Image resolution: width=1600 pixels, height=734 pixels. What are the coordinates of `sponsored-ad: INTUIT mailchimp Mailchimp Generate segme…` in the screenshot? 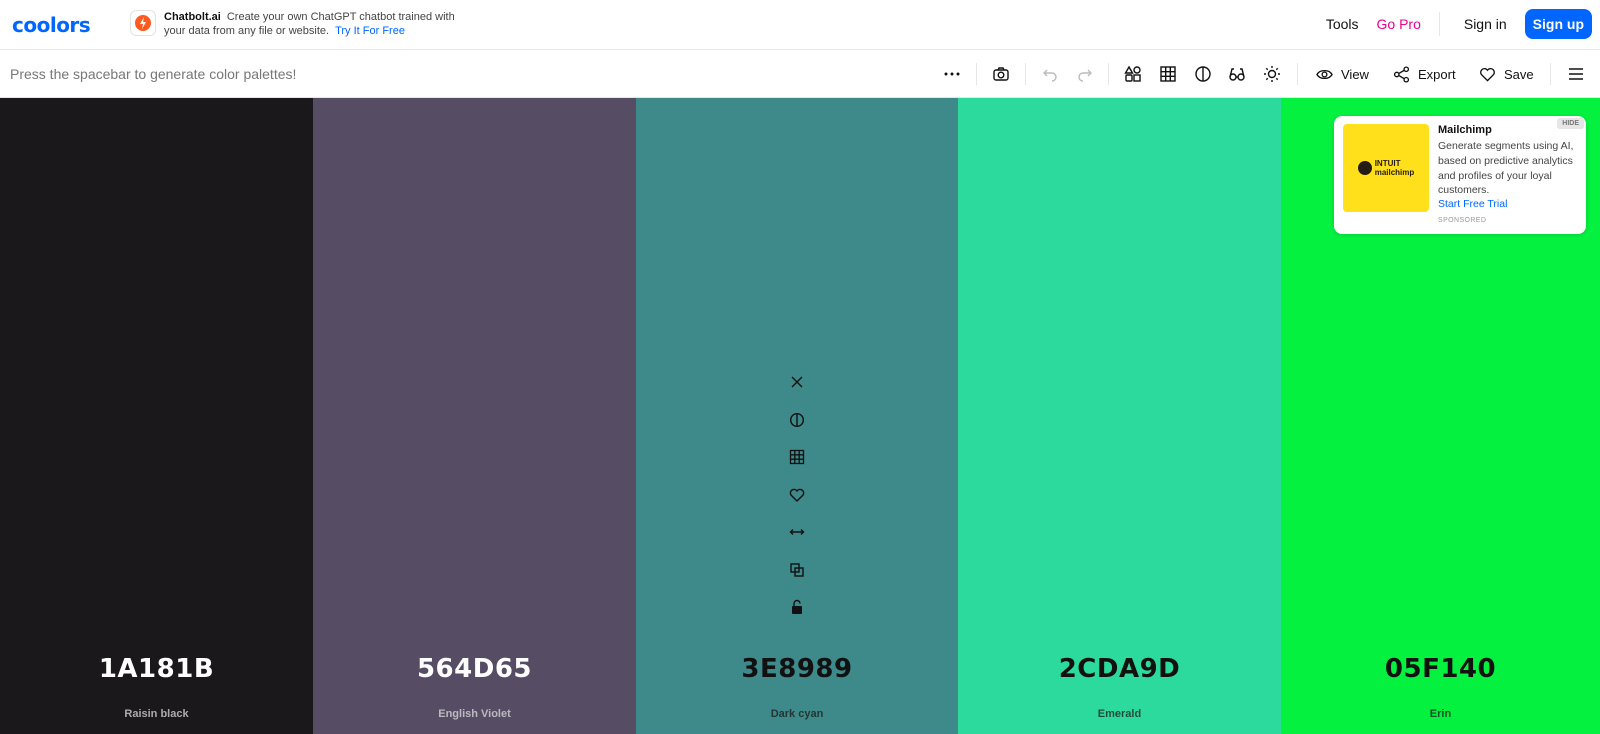 It's located at (1460, 175).